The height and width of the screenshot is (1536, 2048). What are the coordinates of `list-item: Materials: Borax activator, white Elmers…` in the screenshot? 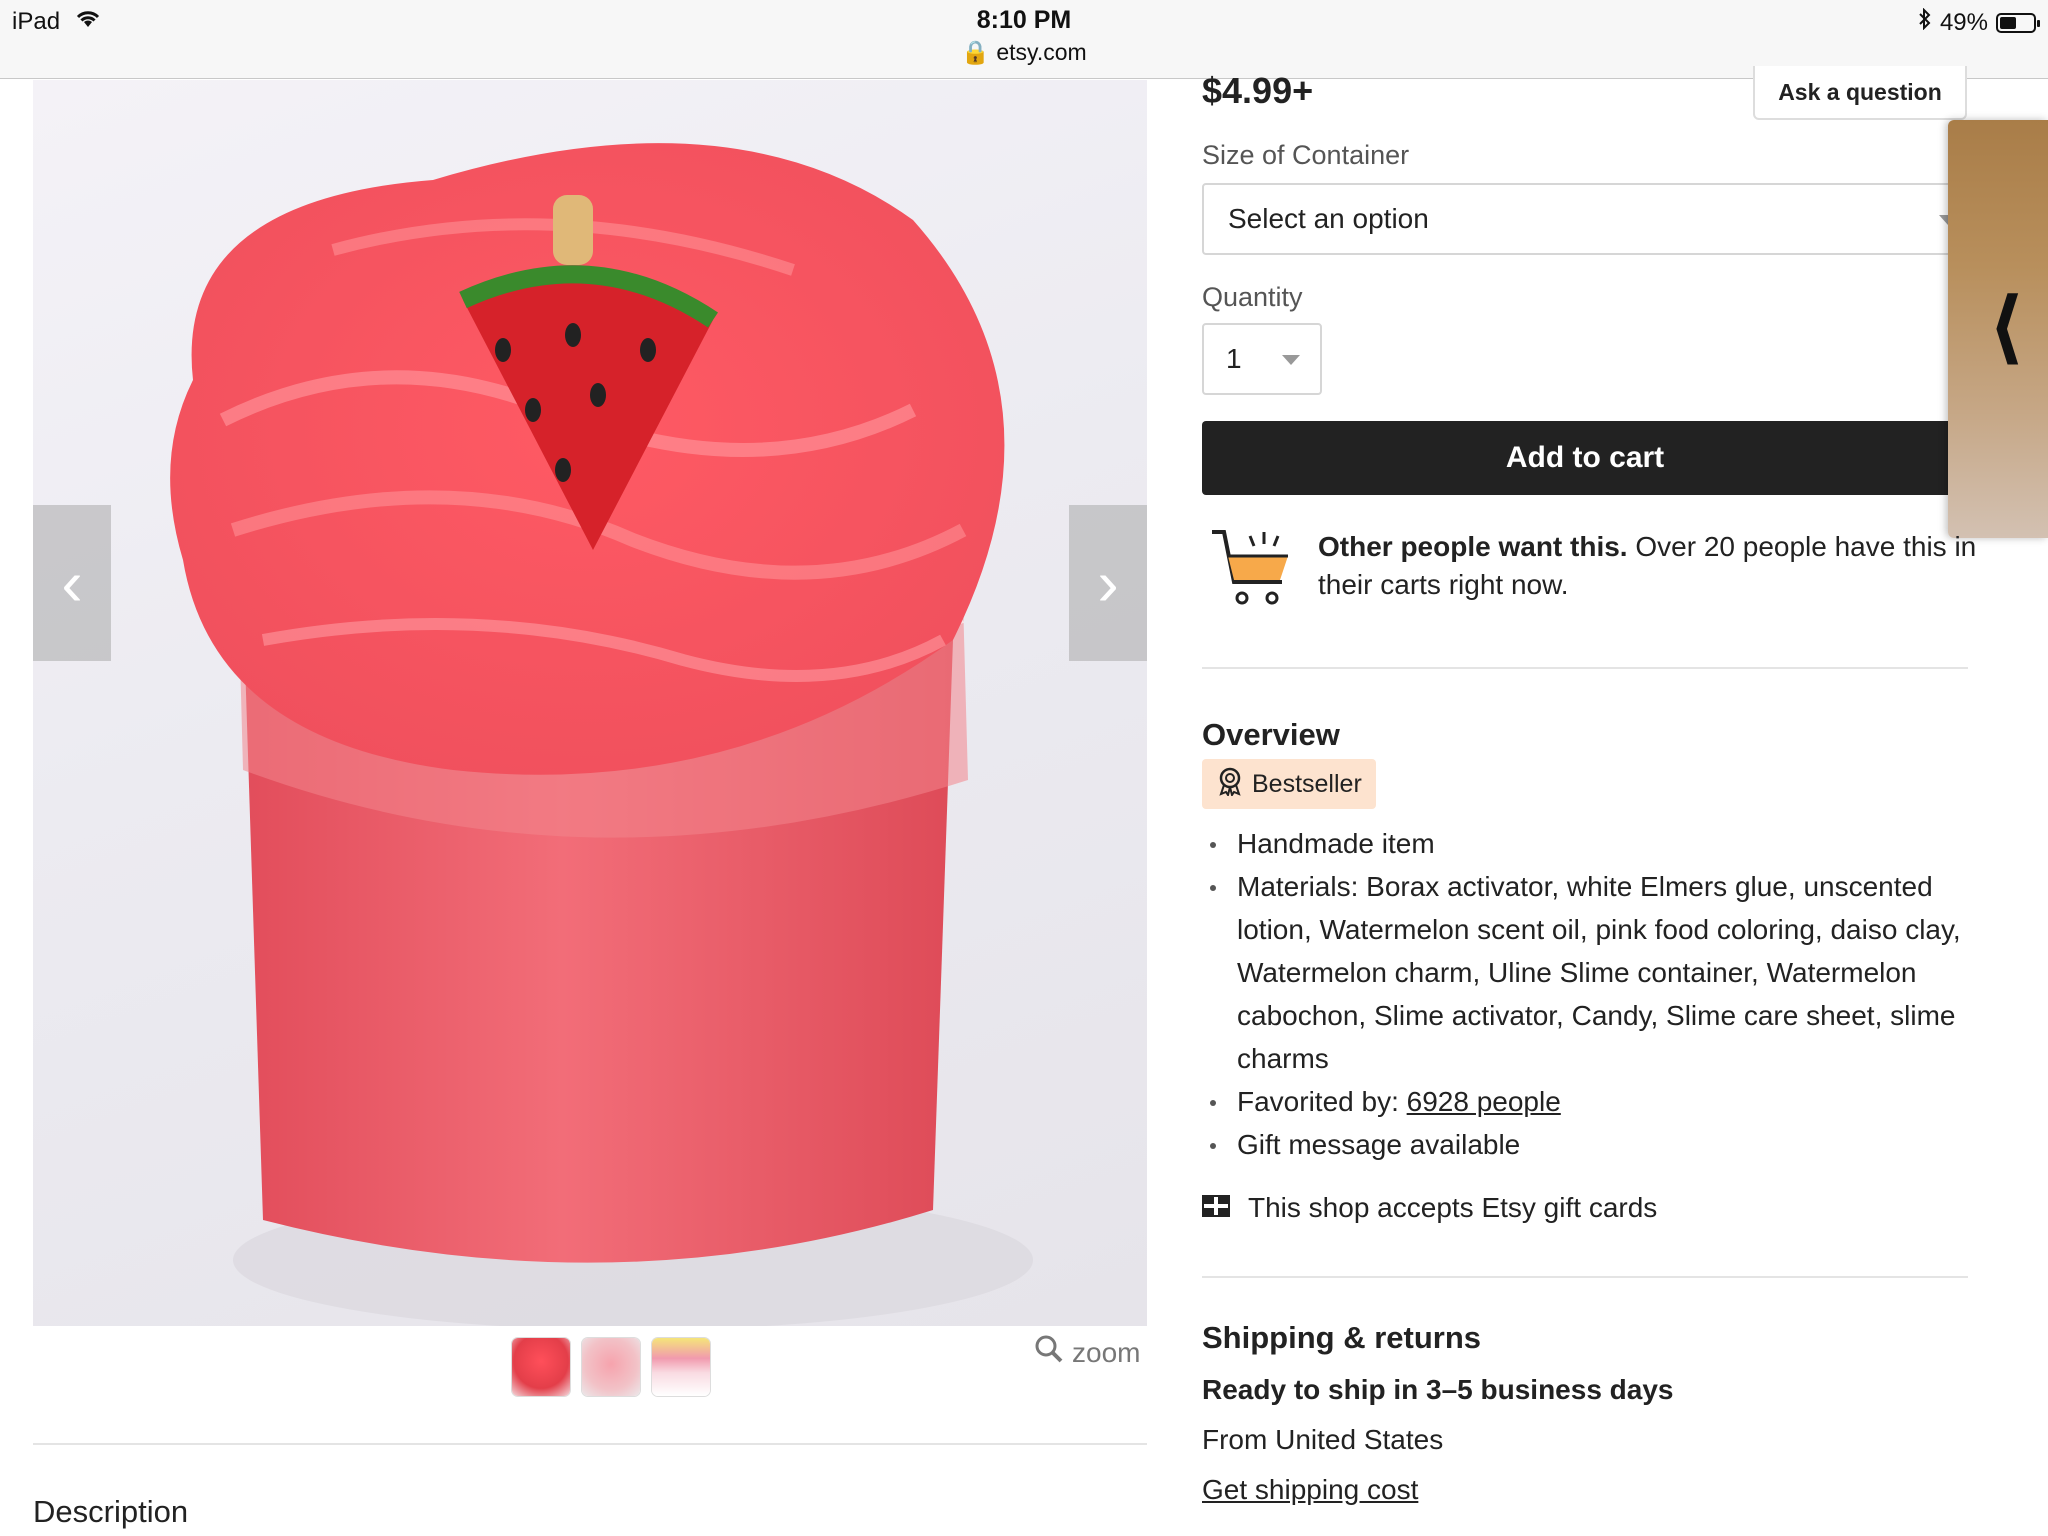 It's located at (1582, 972).